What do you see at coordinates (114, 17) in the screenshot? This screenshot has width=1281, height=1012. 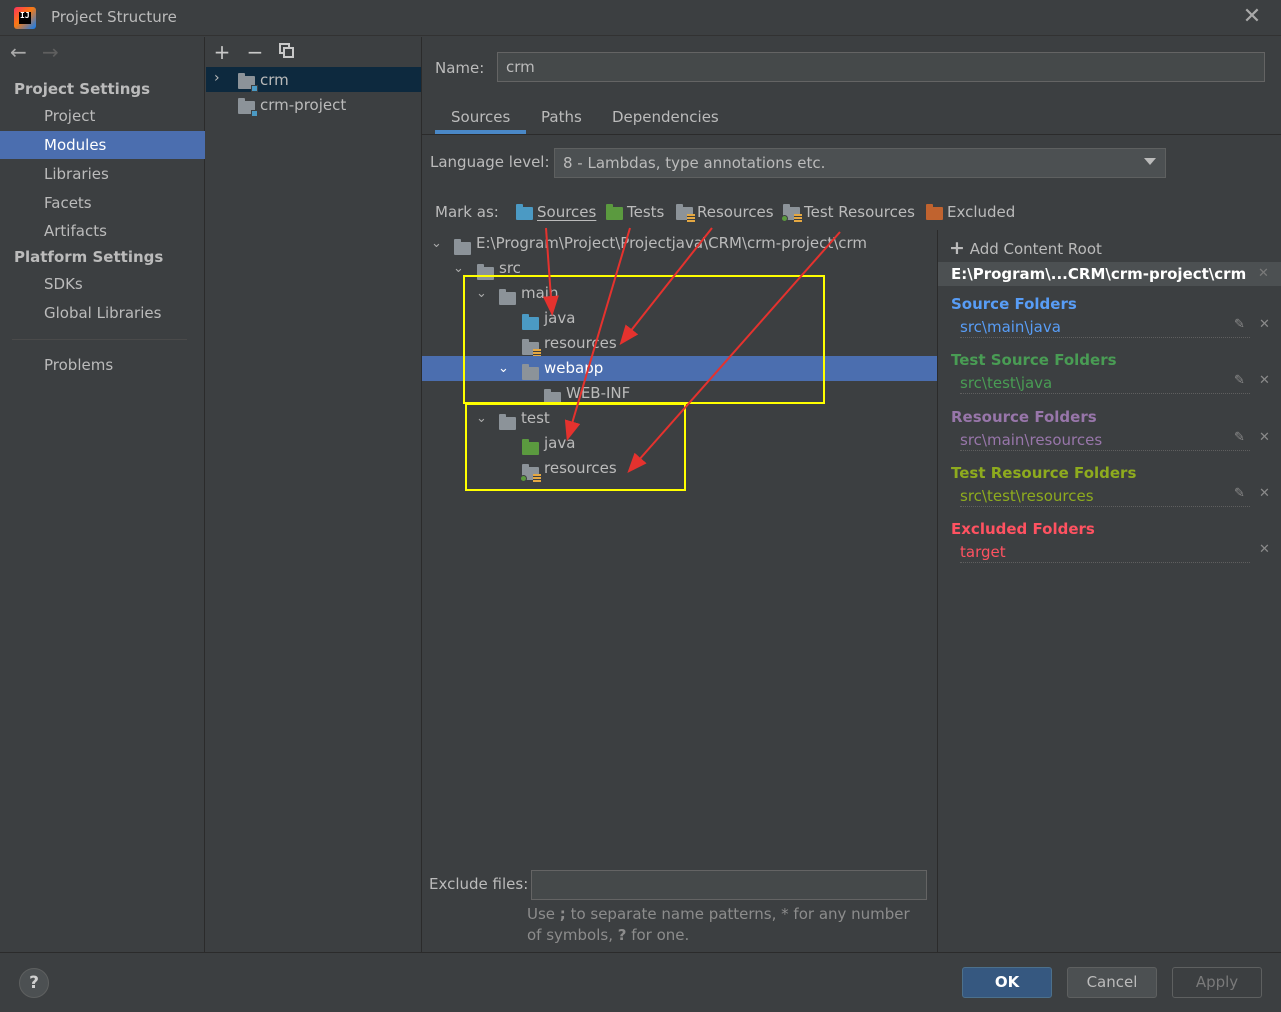 I see `window-title: Project Structure` at bounding box center [114, 17].